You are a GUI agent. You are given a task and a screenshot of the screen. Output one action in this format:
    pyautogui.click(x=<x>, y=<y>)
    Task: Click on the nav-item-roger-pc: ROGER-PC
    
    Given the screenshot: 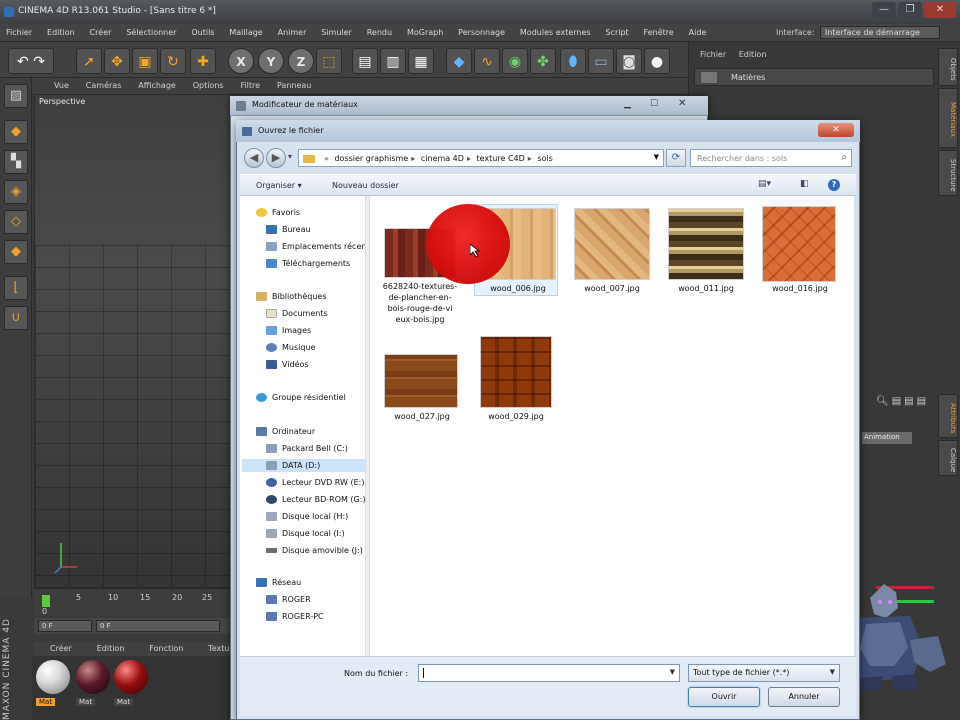 What is the action you would take?
    pyautogui.click(x=295, y=616)
    